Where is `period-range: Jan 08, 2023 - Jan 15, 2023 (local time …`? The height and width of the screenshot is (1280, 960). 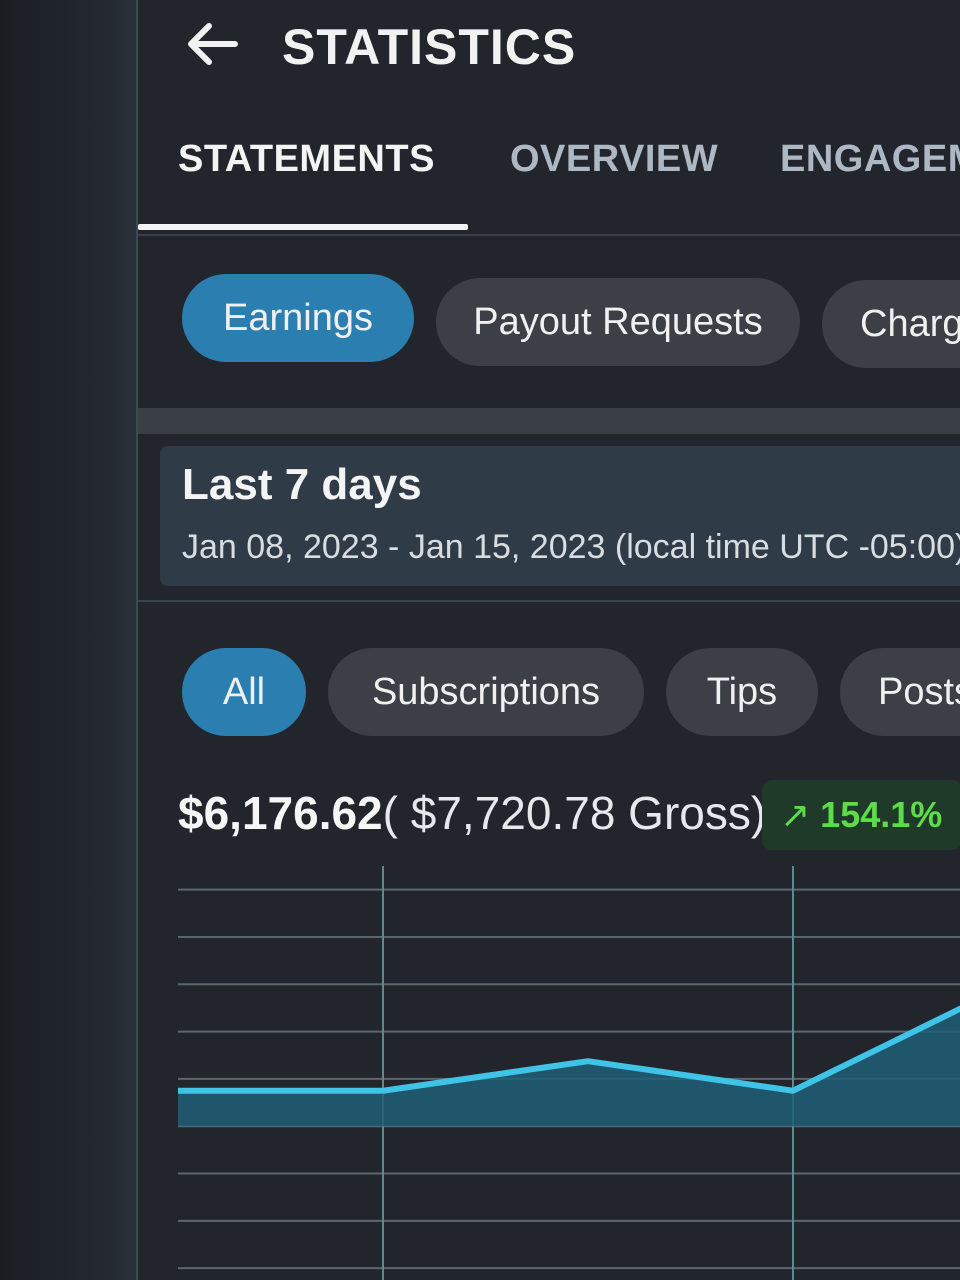
period-range: Jan 08, 2023 - Jan 15, 2023 (local time … is located at coordinates (571, 547).